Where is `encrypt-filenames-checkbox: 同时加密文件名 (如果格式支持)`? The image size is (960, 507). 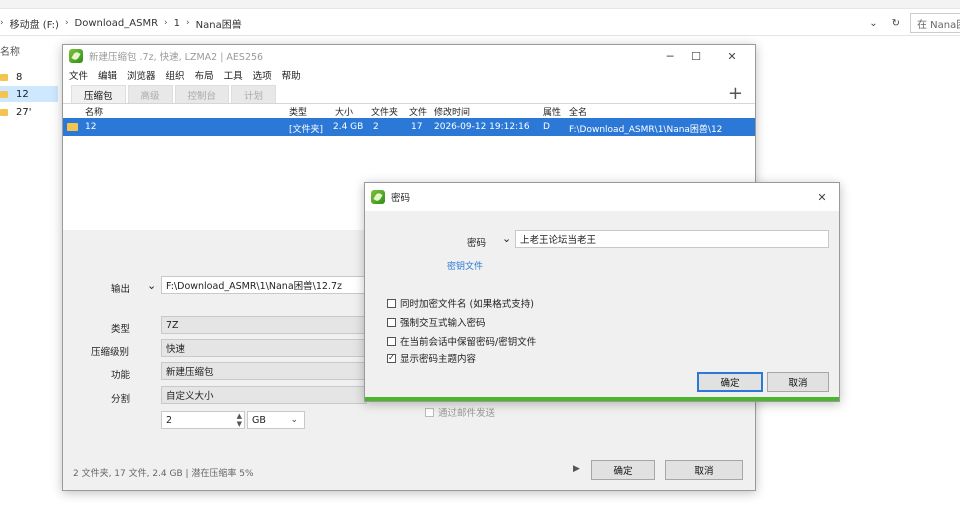
encrypt-filenames-checkbox: 同时加密文件名 (如果格式支持) is located at coordinates (460, 303).